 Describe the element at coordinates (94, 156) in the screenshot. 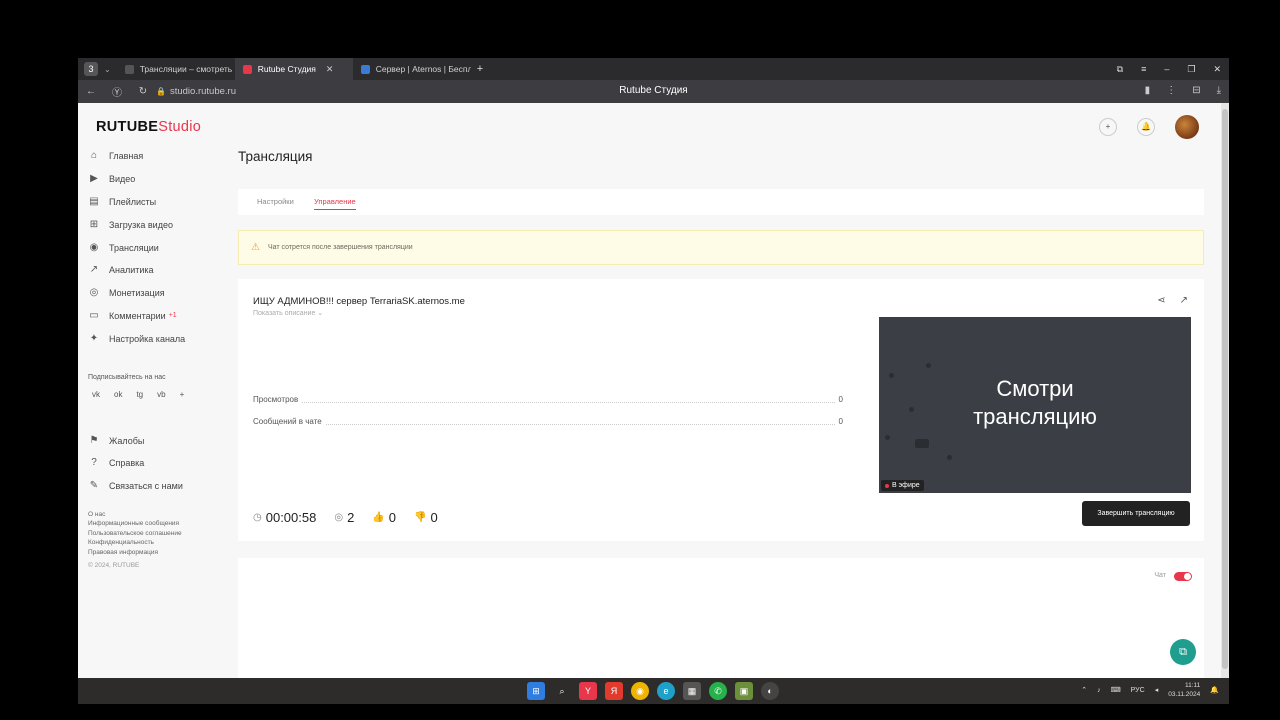

I see `home-icon: ⌂` at that location.